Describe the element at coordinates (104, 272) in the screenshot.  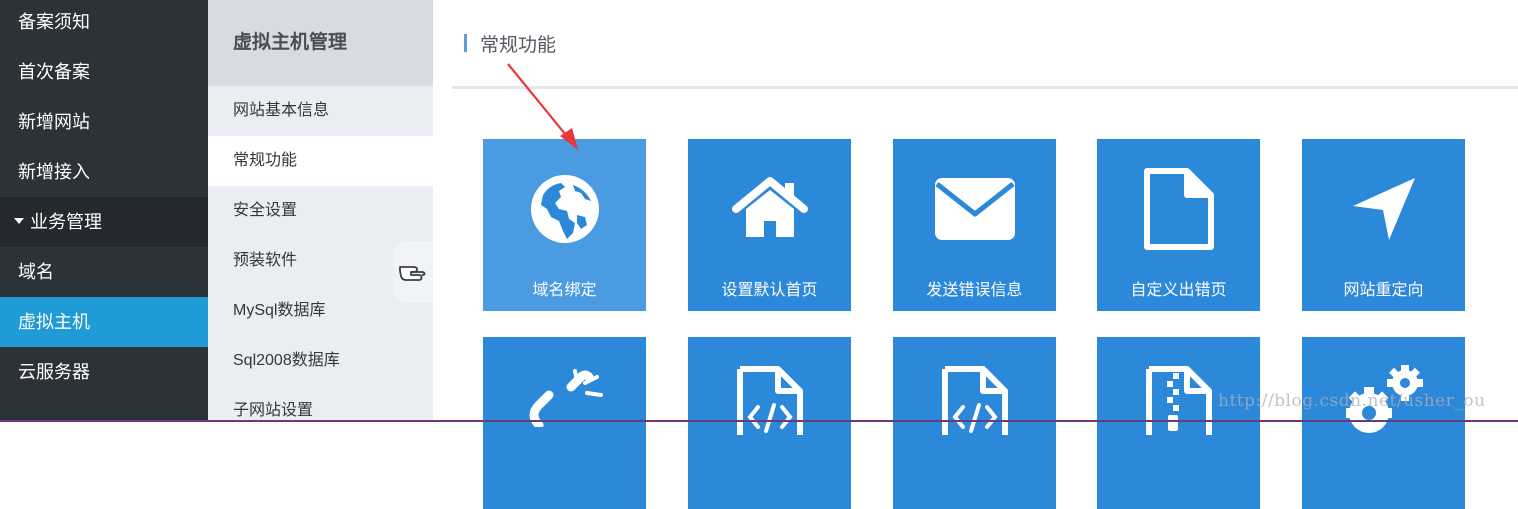
I see `nav-item-domain: 域名` at that location.